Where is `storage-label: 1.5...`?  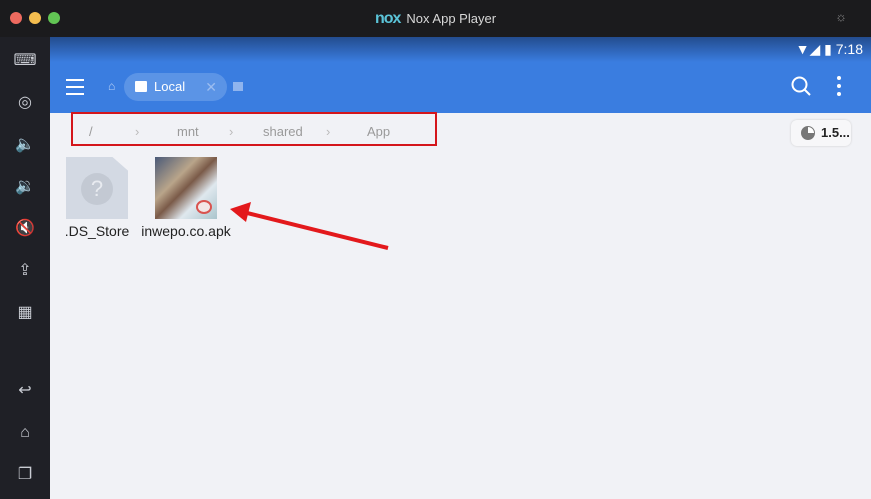
storage-label: 1.5... is located at coordinates (835, 132).